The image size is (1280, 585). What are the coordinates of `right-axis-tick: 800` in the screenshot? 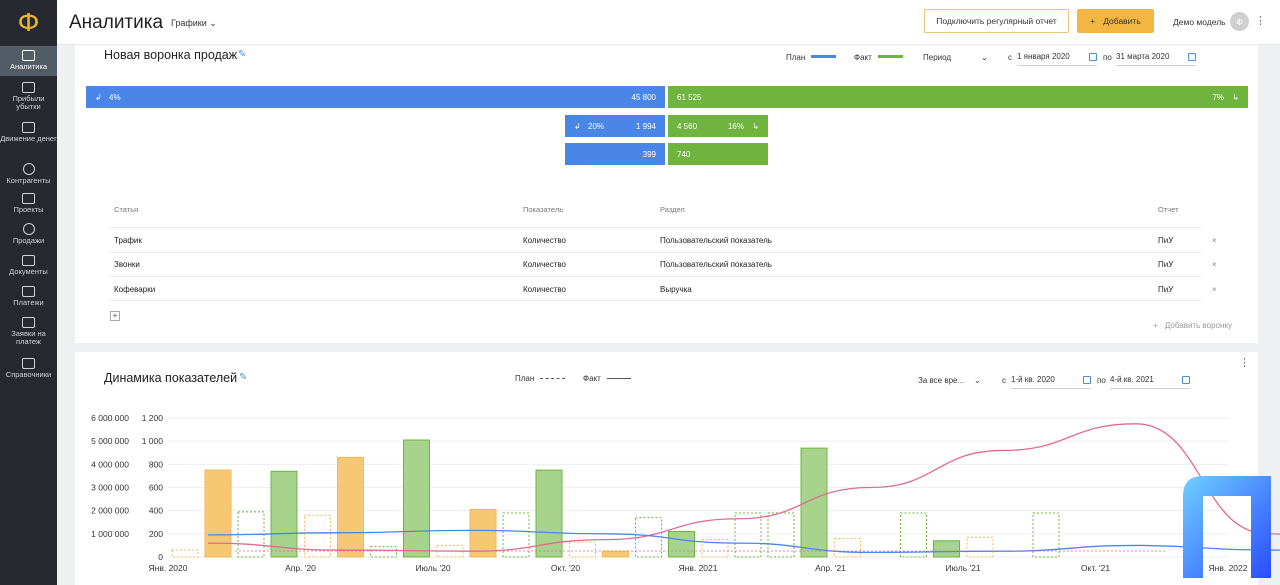 It's located at (156, 464).